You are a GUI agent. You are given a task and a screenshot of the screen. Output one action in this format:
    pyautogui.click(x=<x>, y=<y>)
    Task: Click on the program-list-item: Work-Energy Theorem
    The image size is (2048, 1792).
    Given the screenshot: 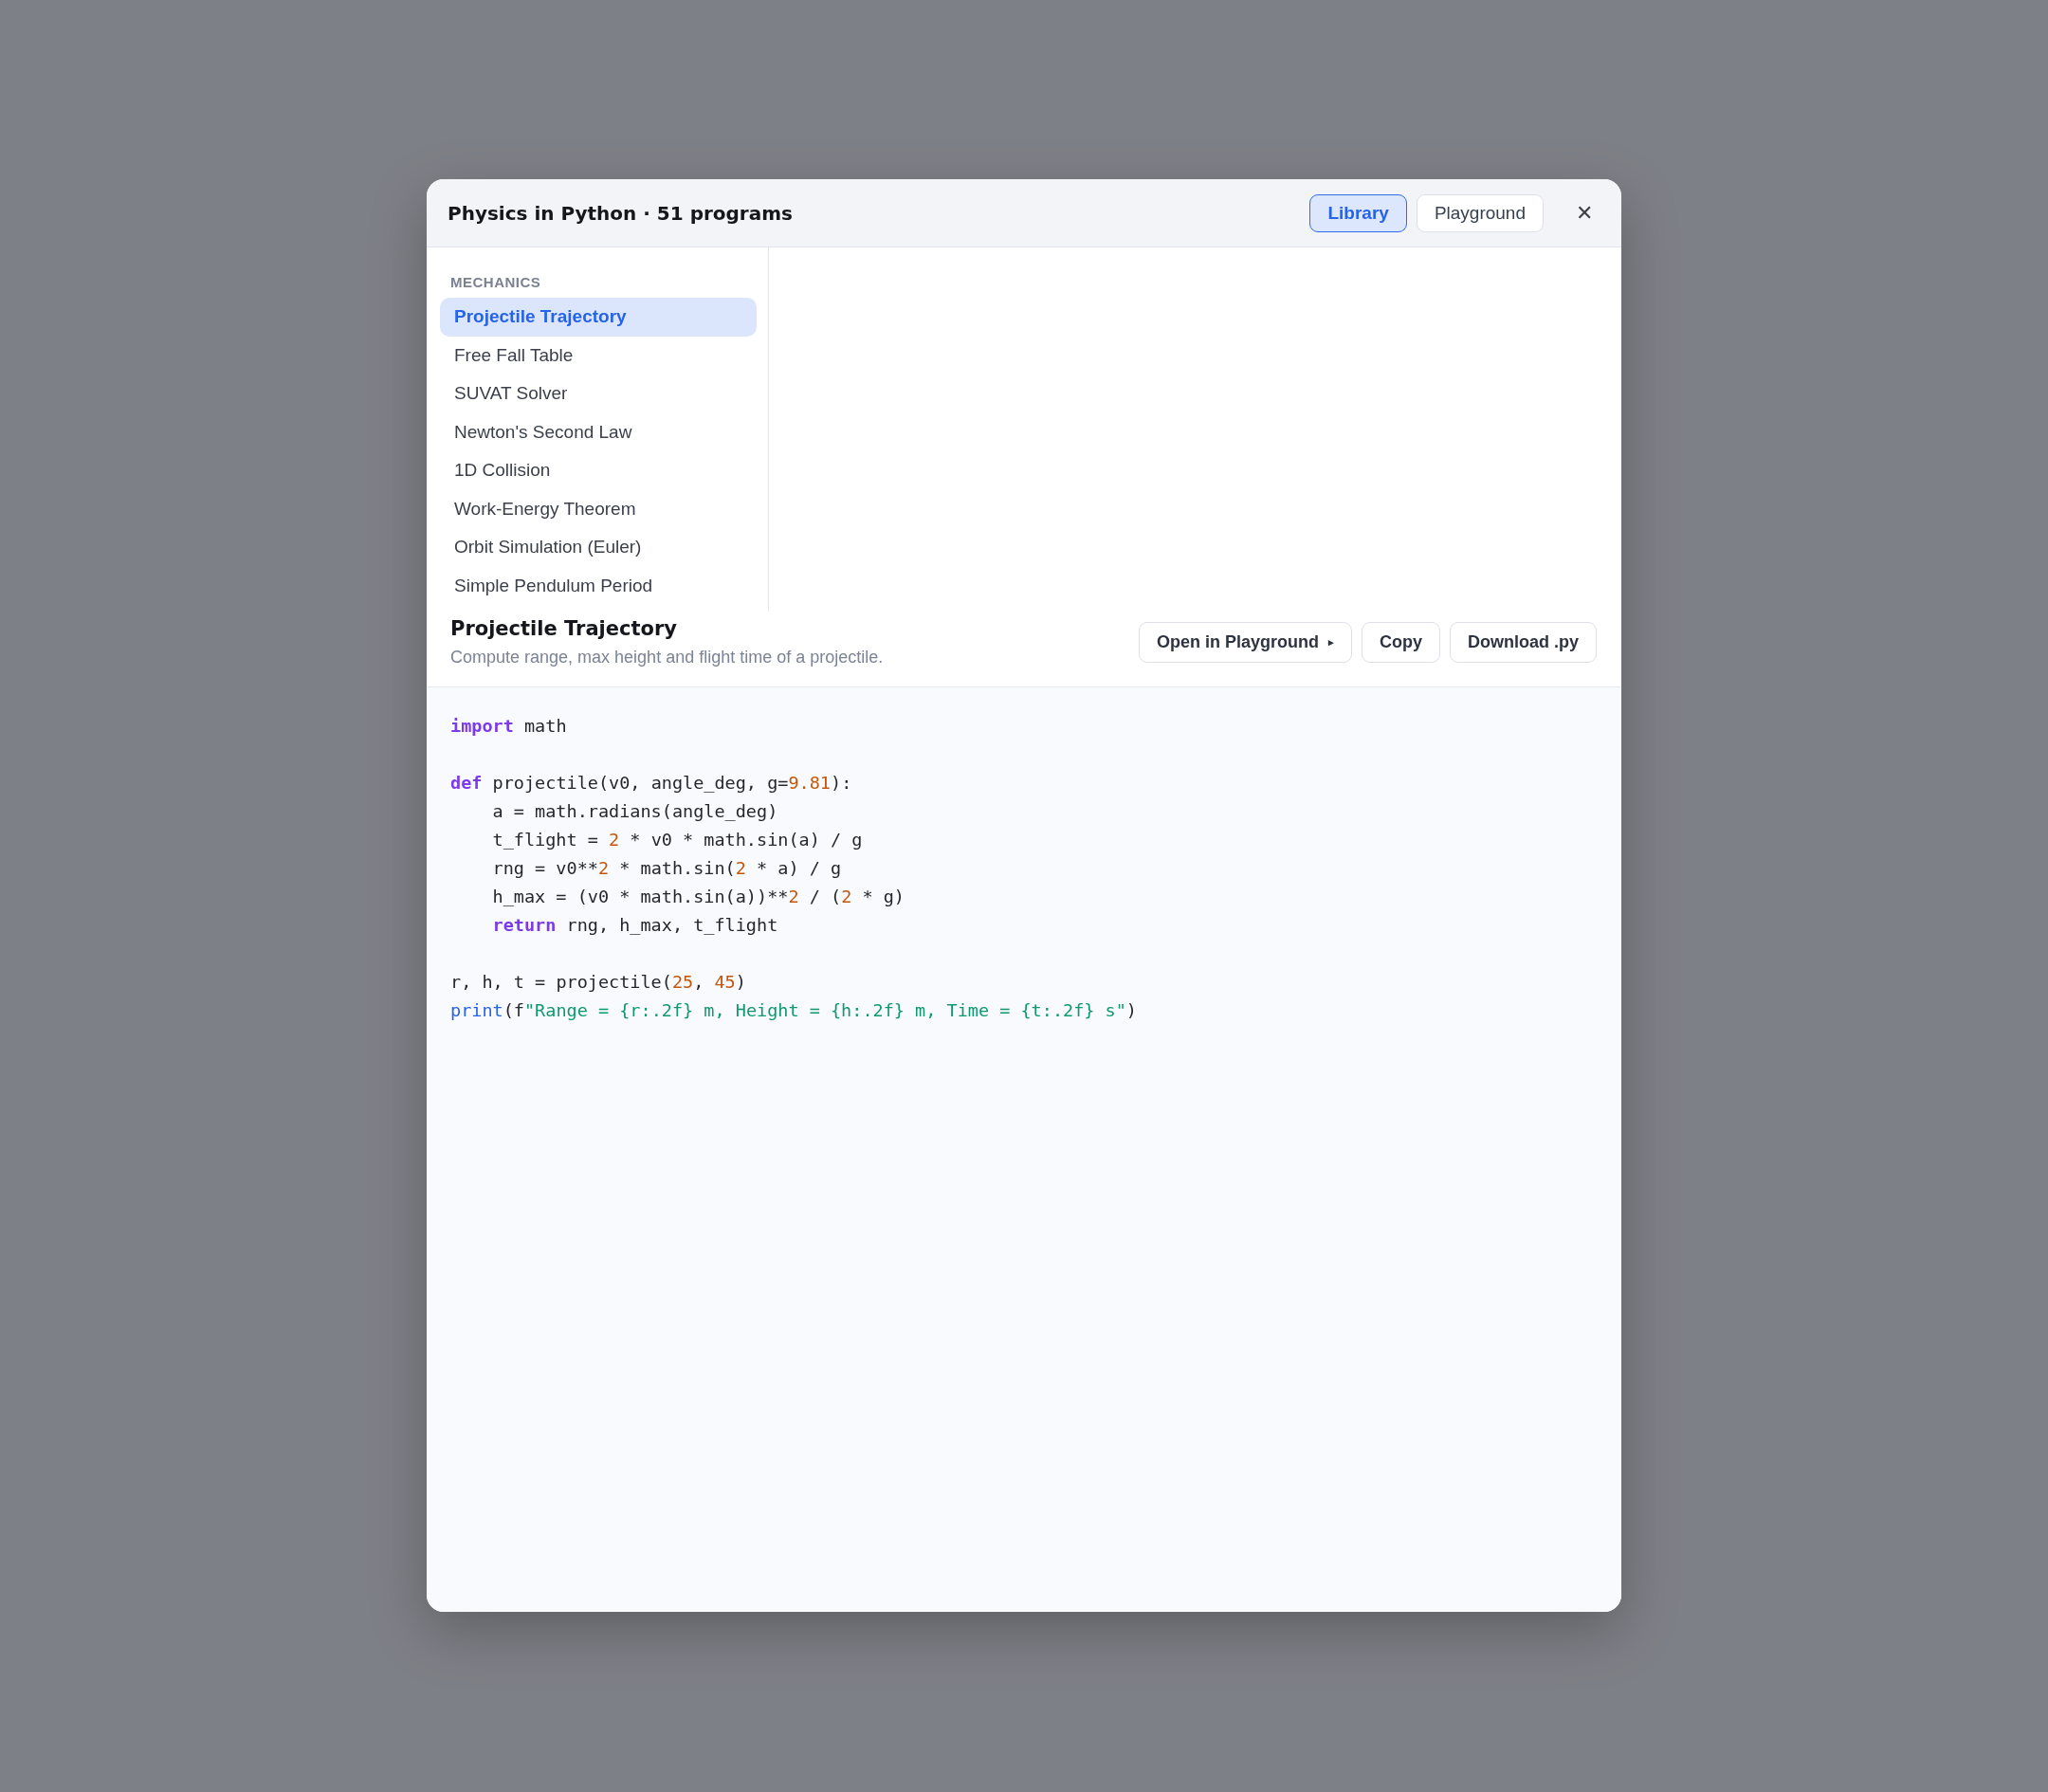 What is the action you would take?
    pyautogui.click(x=598, y=508)
    